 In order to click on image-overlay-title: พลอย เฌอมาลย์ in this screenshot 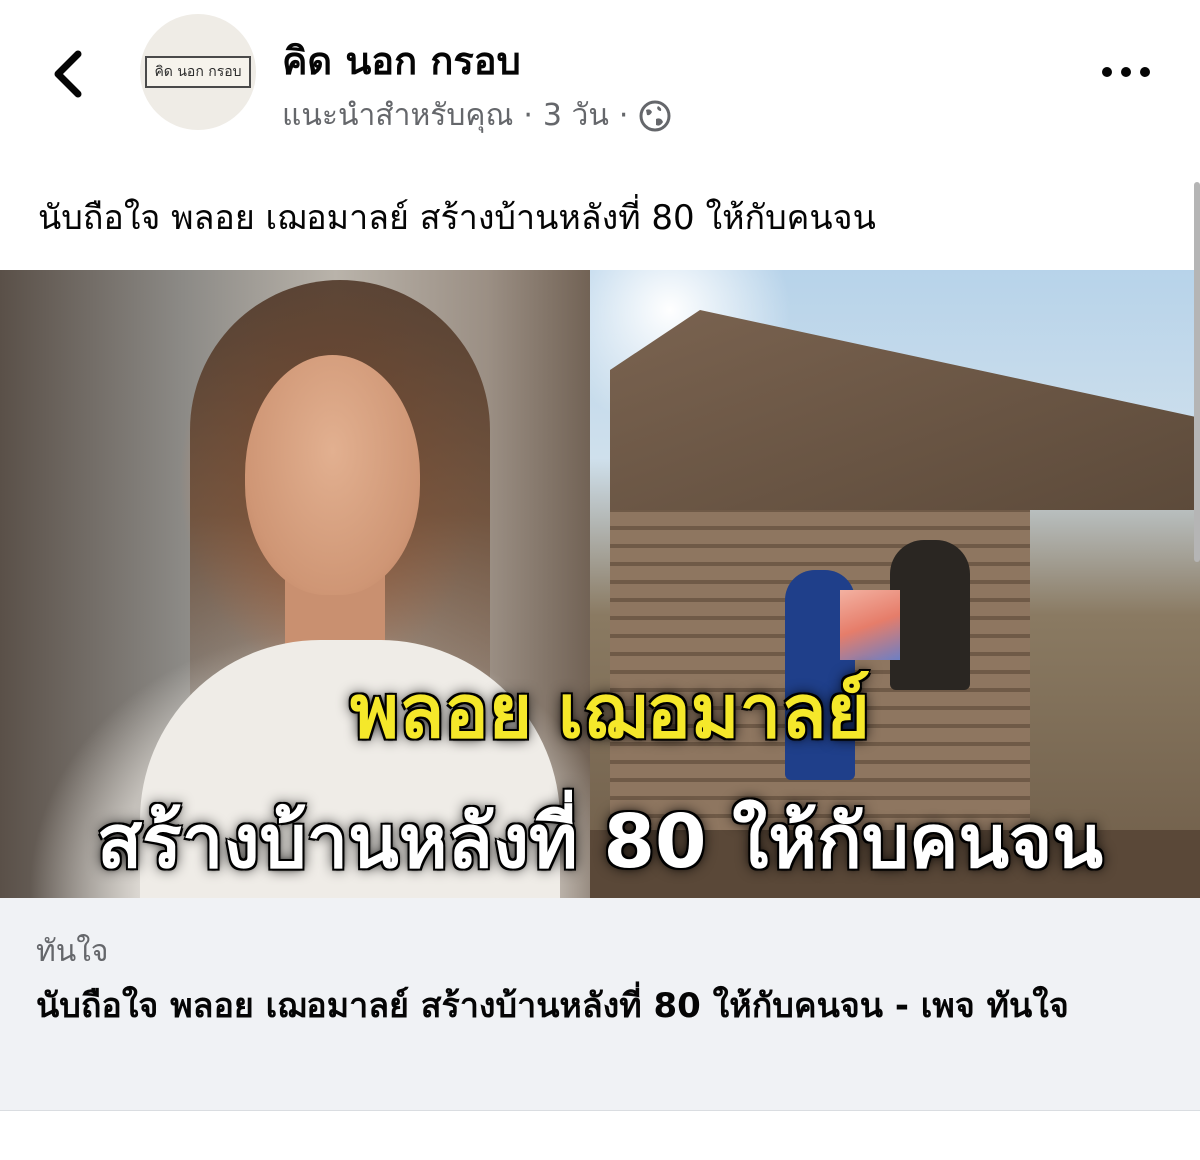, I will do `click(610, 712)`.